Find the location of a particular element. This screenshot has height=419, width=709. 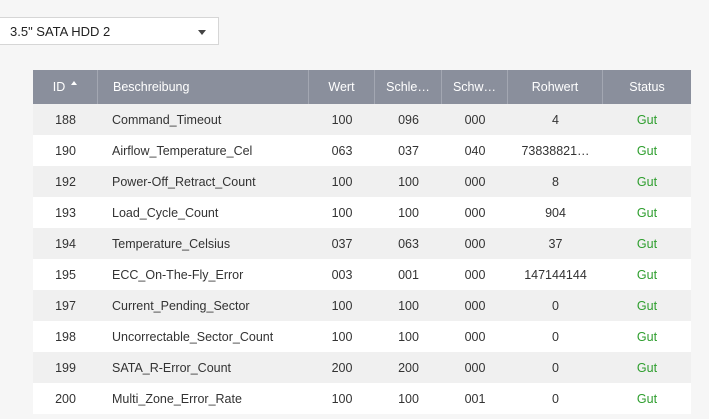

cell-id: 194 is located at coordinates (65, 243).